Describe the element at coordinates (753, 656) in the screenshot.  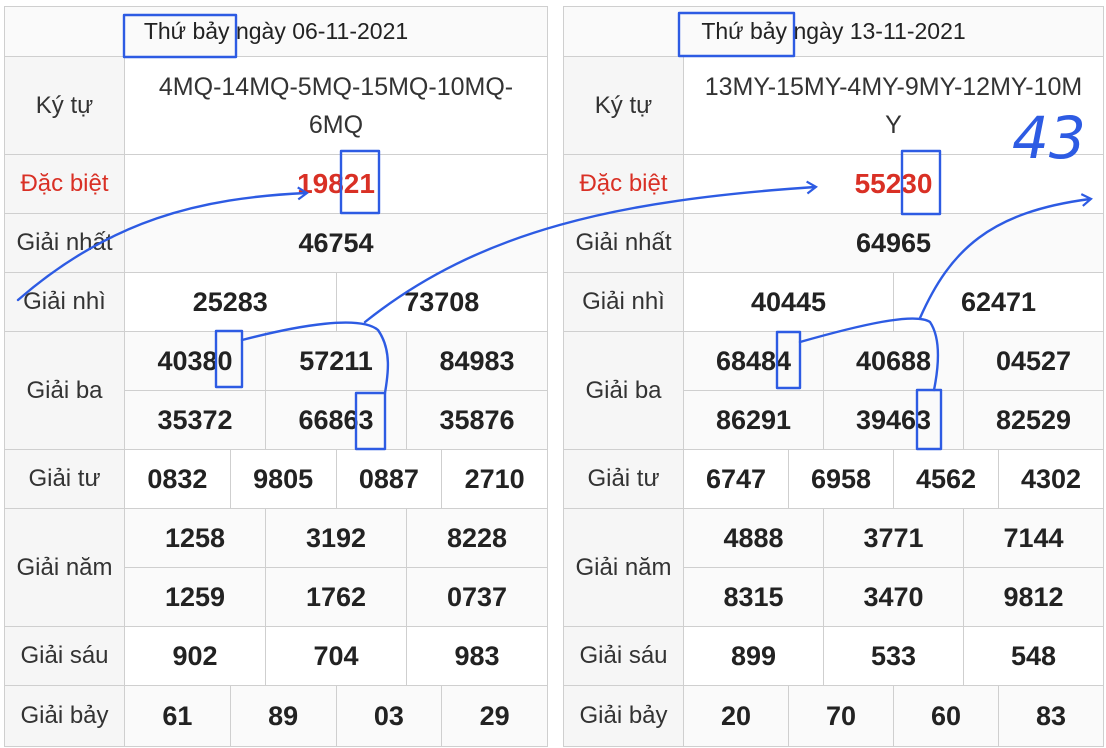
I see `giai-sau-value: 899` at that location.